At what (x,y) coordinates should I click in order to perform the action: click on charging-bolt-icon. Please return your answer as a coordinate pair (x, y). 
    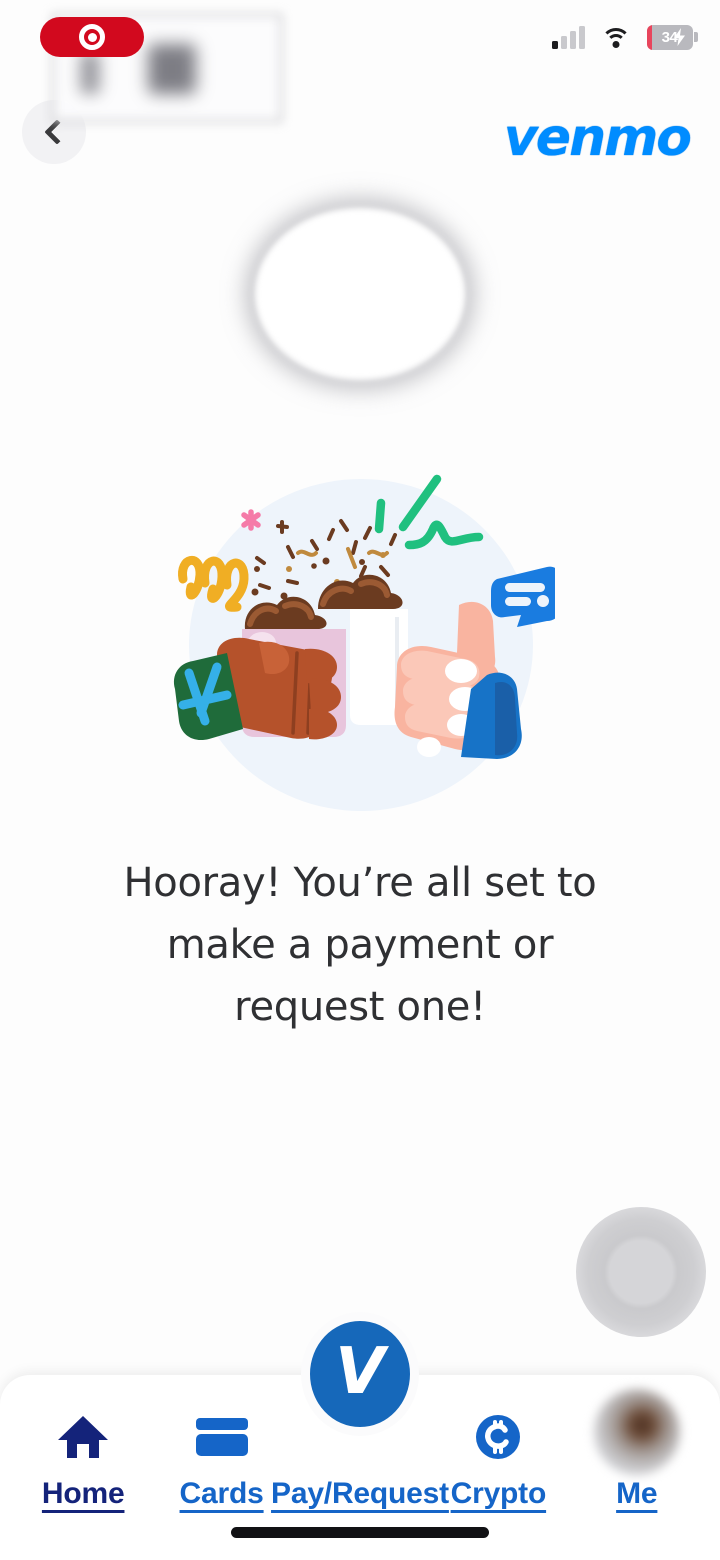
    Looking at the image, I should click on (679, 37).